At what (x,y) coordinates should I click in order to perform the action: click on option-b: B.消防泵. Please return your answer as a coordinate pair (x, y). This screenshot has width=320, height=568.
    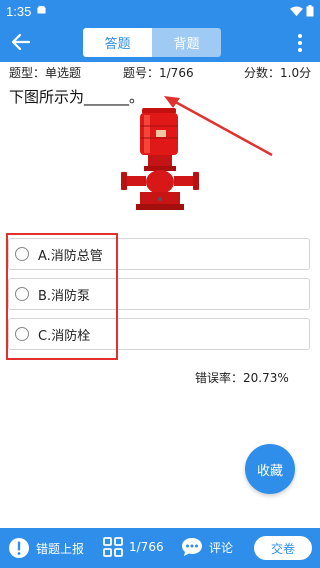
    Looking at the image, I should click on (159, 294).